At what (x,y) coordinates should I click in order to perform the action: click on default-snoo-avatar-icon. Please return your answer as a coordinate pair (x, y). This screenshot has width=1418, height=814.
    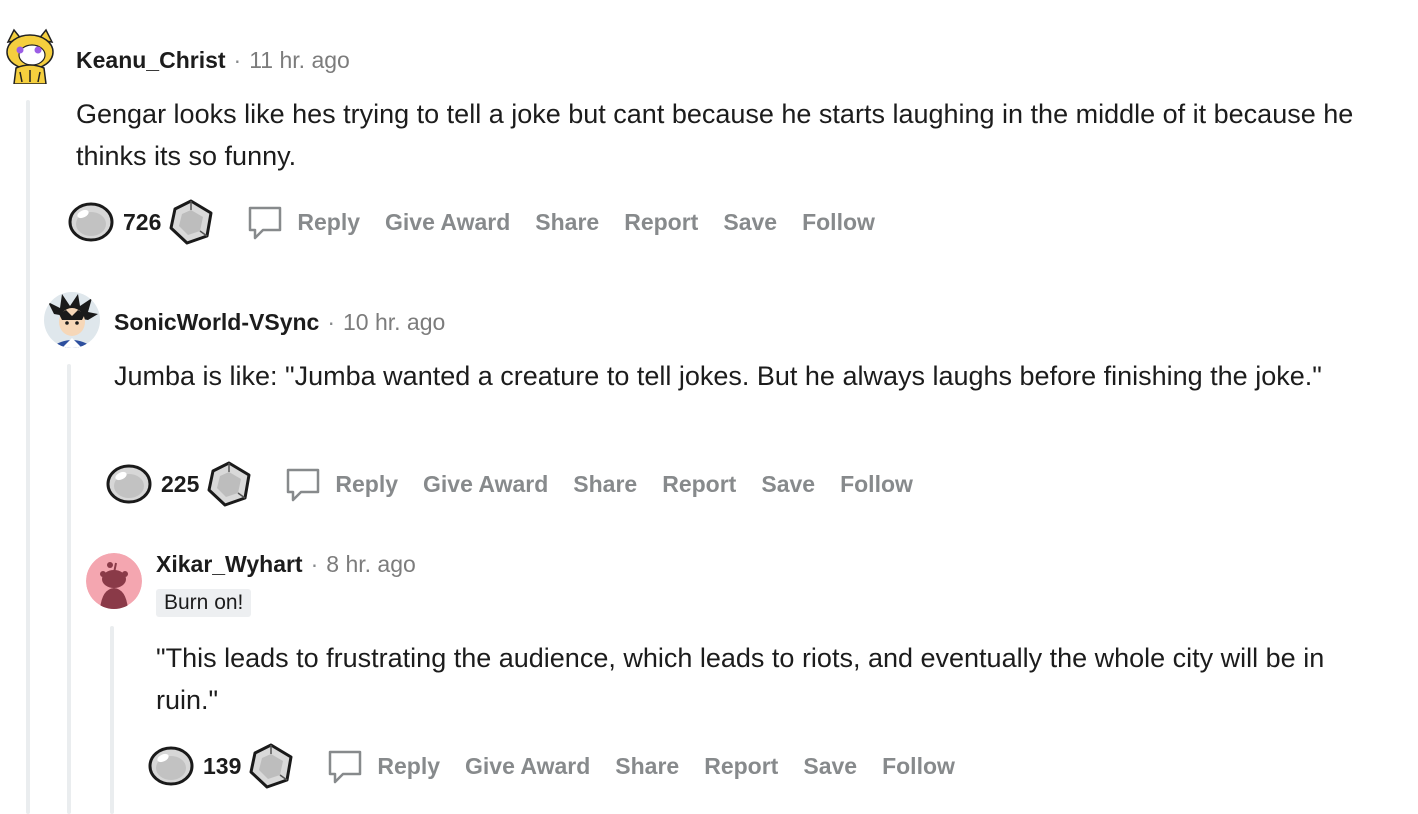
    Looking at the image, I should click on (114, 581).